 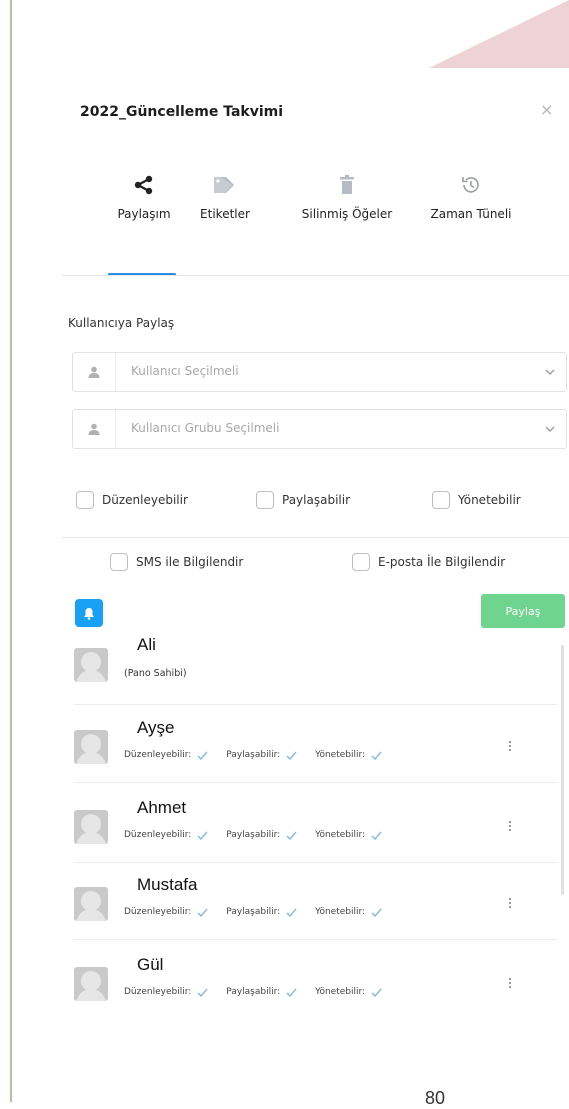 What do you see at coordinates (144, 214) in the screenshot?
I see `tab-label: Paylaşım` at bounding box center [144, 214].